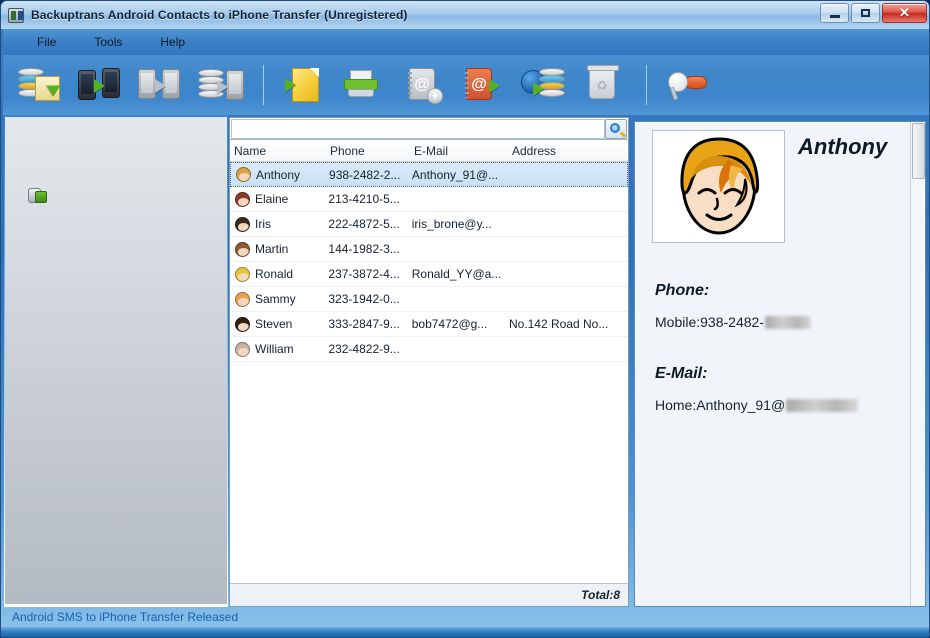 The width and height of the screenshot is (930, 638). Describe the element at coordinates (274, 324) in the screenshot. I see `cell-contact-name: Steven` at that location.